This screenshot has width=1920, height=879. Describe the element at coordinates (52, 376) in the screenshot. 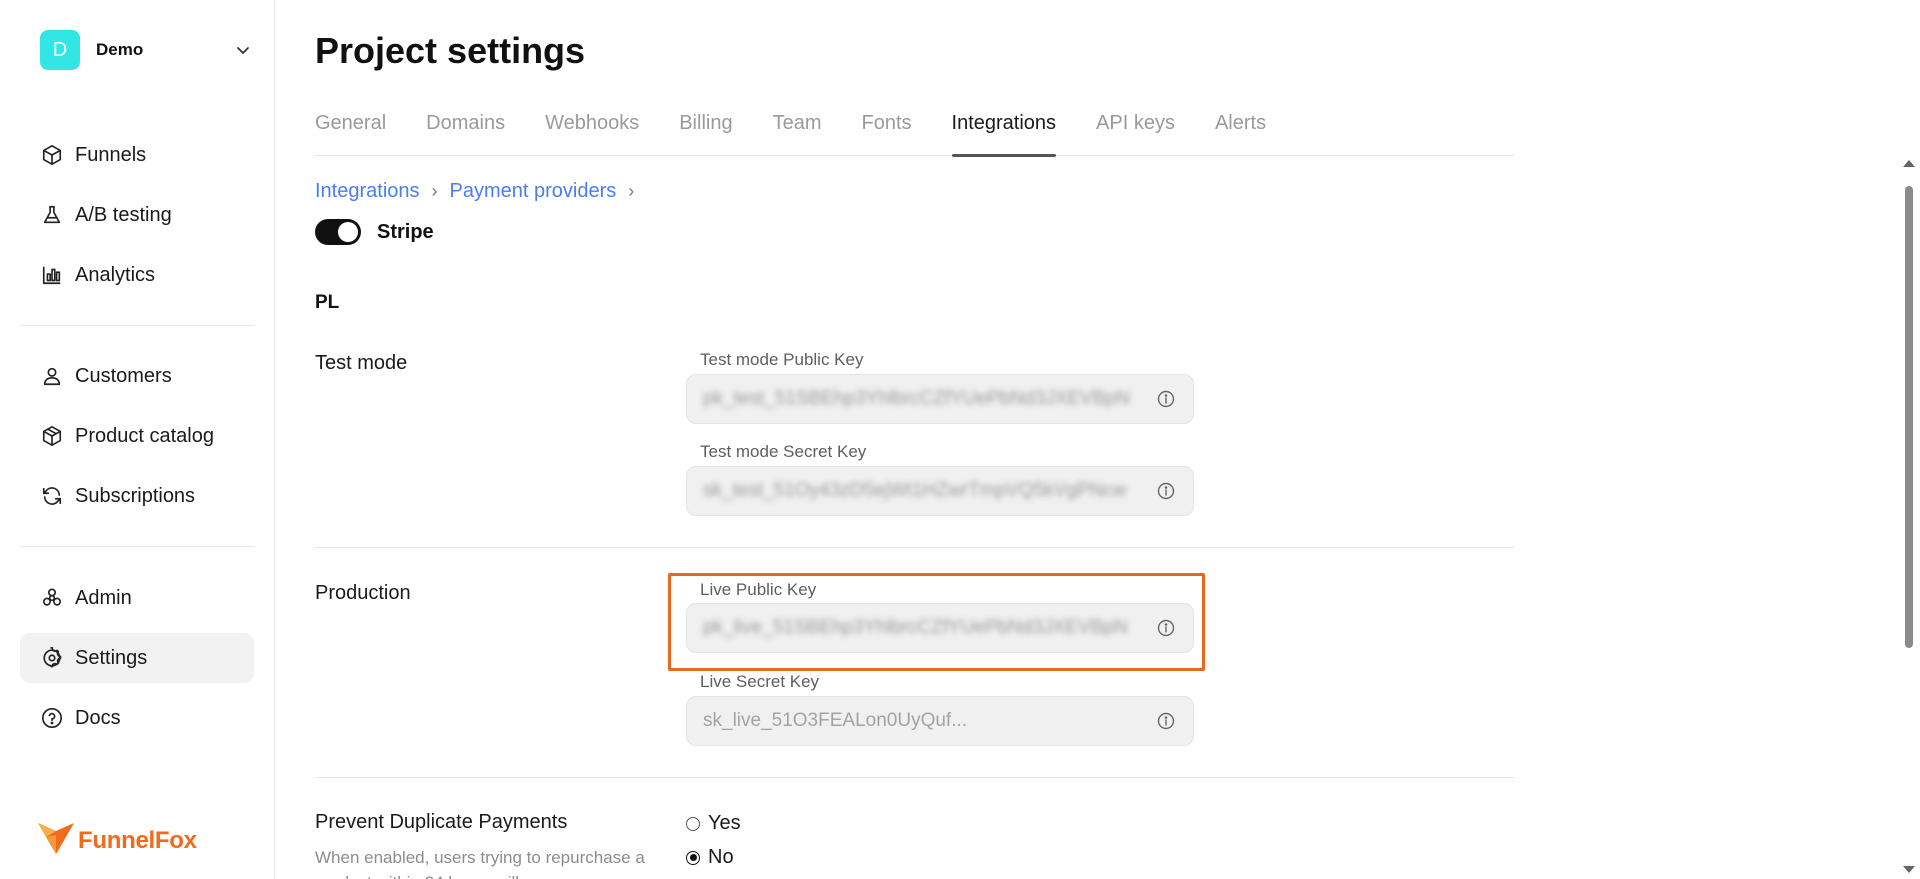

I see `user-icon` at that location.